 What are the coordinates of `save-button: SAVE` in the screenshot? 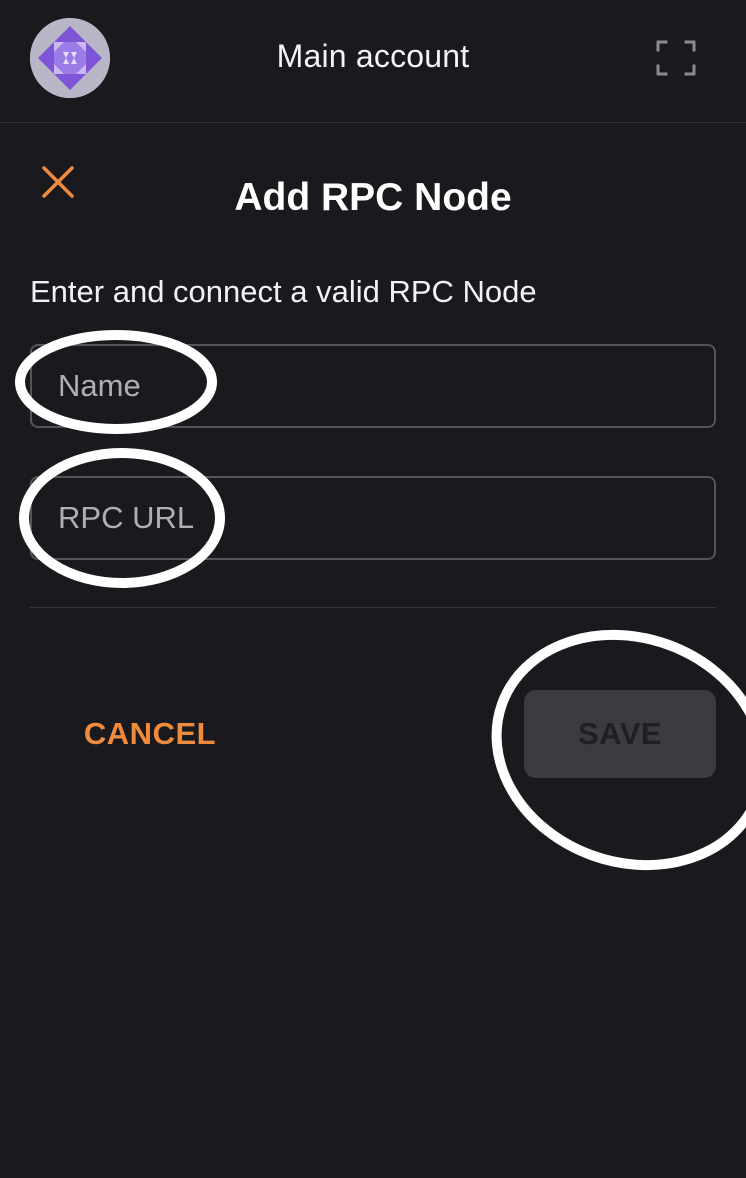 It's located at (620, 734).